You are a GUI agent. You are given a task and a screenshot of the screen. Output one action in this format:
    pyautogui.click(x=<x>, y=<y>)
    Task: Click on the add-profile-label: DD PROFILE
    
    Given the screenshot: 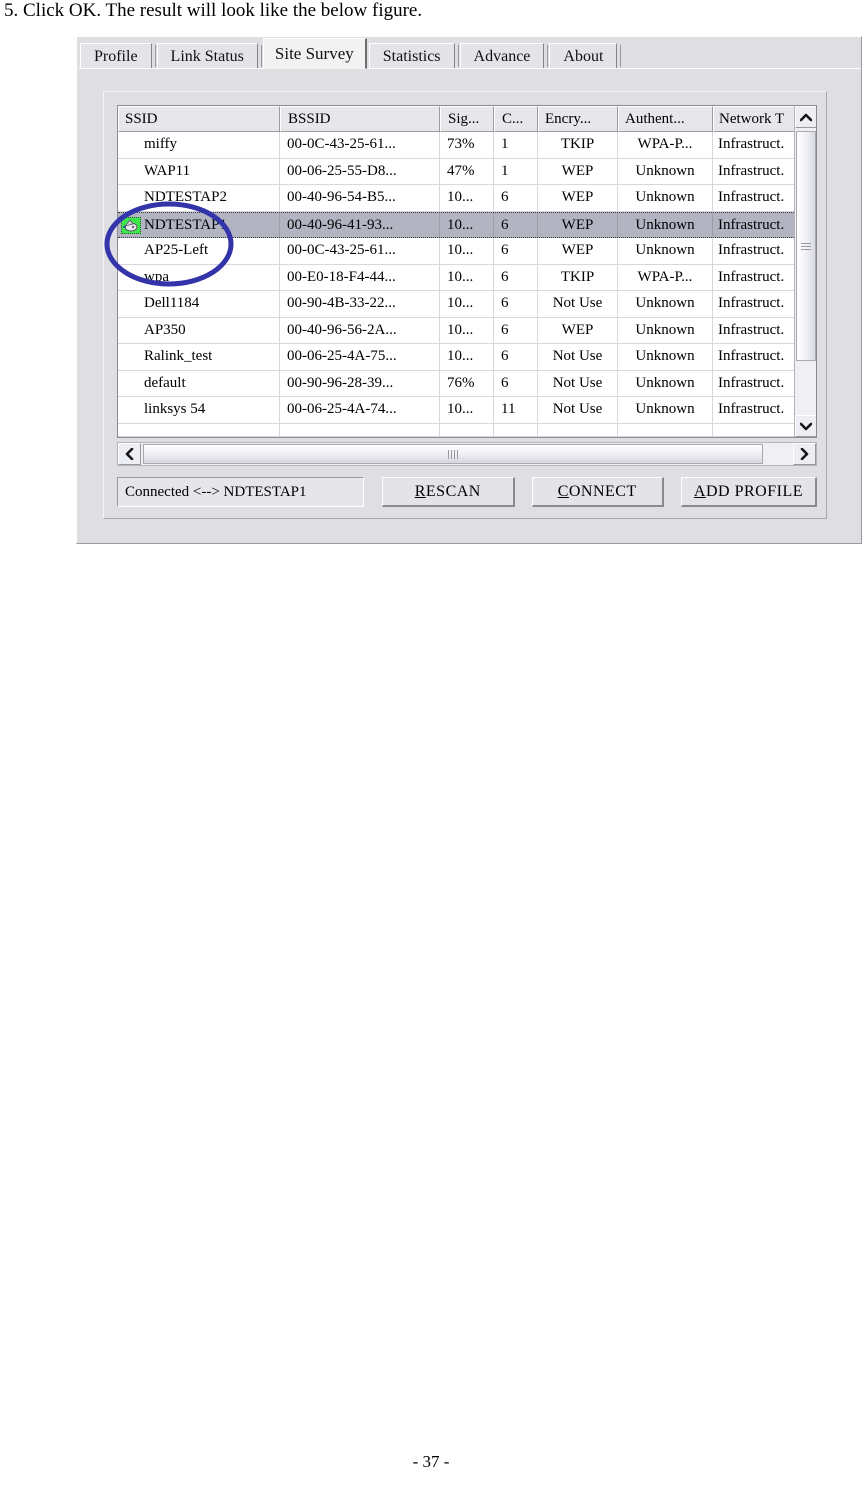 What is the action you would take?
    pyautogui.click(x=754, y=491)
    